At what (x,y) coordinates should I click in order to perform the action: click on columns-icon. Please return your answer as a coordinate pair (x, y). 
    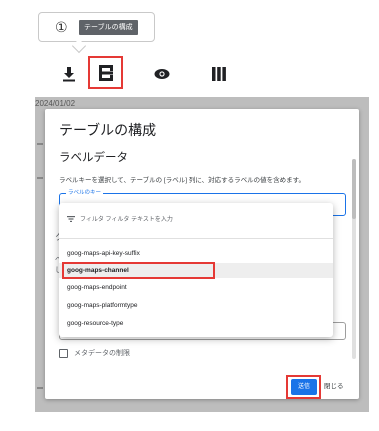
    Looking at the image, I should click on (219, 74).